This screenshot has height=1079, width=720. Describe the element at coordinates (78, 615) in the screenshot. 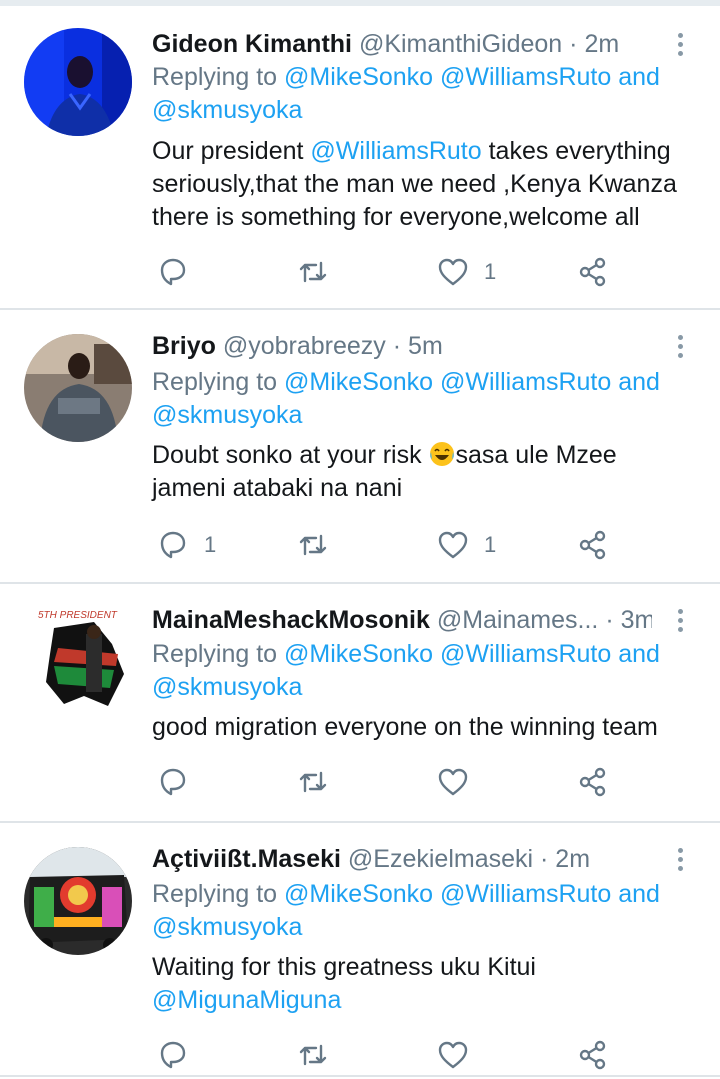

I see `avatar-caption: 5TH PRESIDENT` at that location.